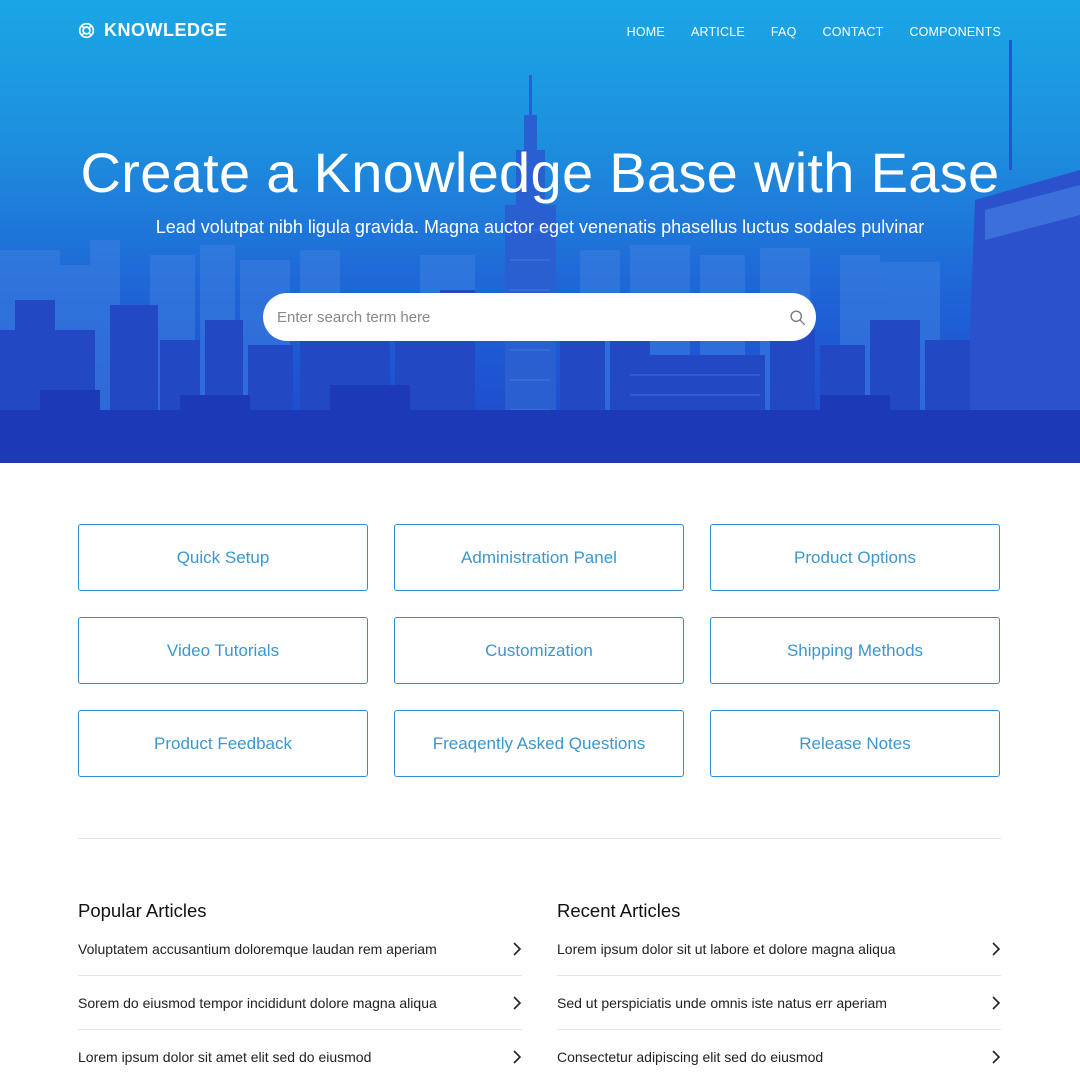 Image resolution: width=1080 pixels, height=1080 pixels. What do you see at coordinates (955, 32) in the screenshot?
I see `nav-components: COMPONENTS` at bounding box center [955, 32].